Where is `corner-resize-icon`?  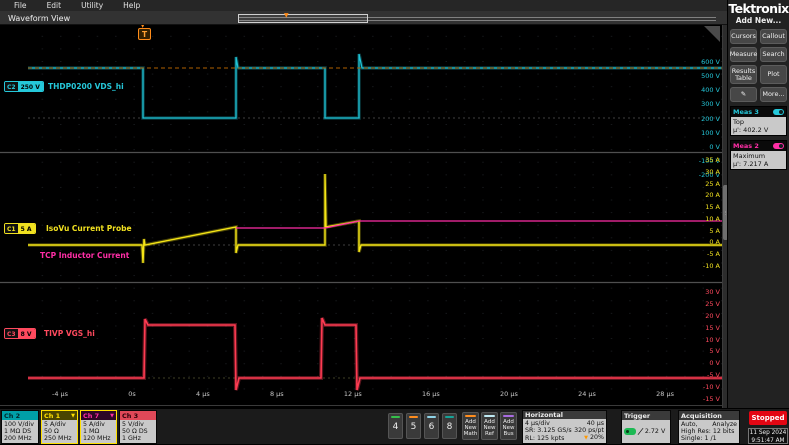 corner-resize-icon is located at coordinates (712, 34).